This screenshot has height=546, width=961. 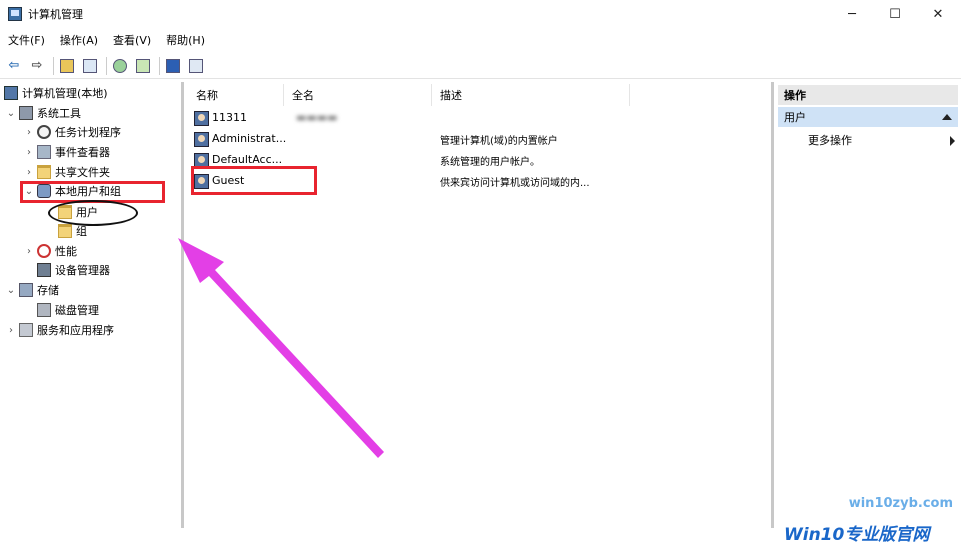 I want to click on annotation-arrow, so click(x=281, y=348).